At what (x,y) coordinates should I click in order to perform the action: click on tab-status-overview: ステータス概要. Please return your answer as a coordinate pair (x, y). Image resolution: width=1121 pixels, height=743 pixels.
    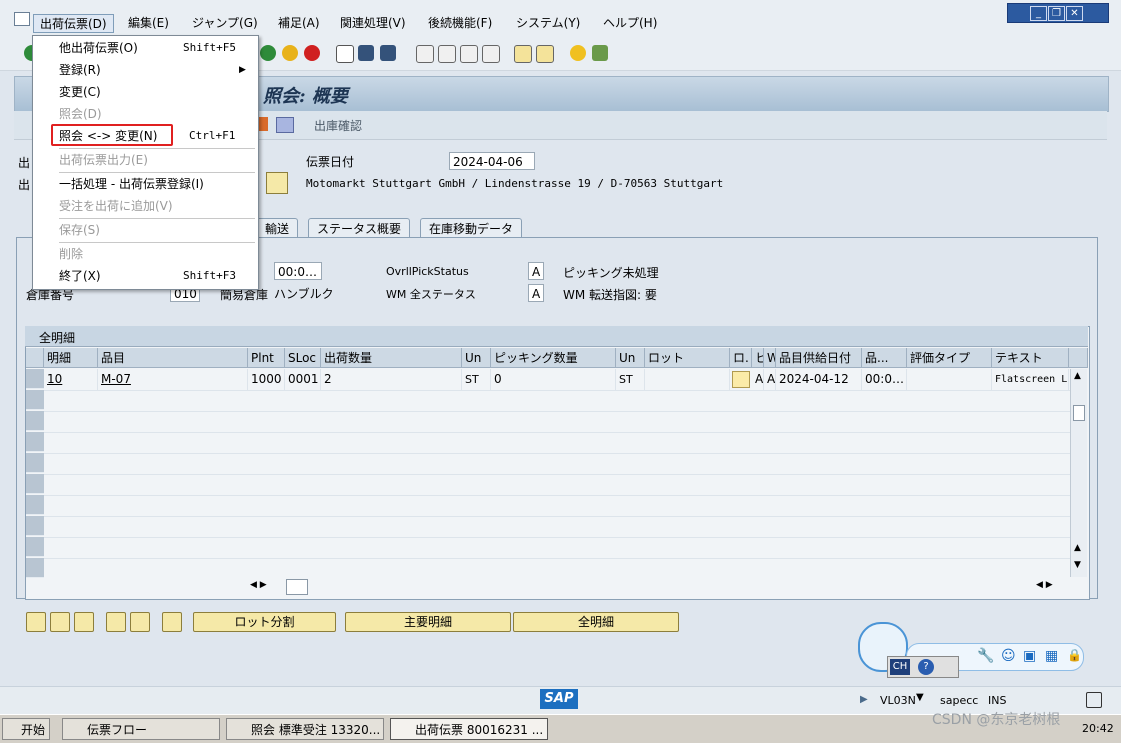
    Looking at the image, I should click on (359, 228).